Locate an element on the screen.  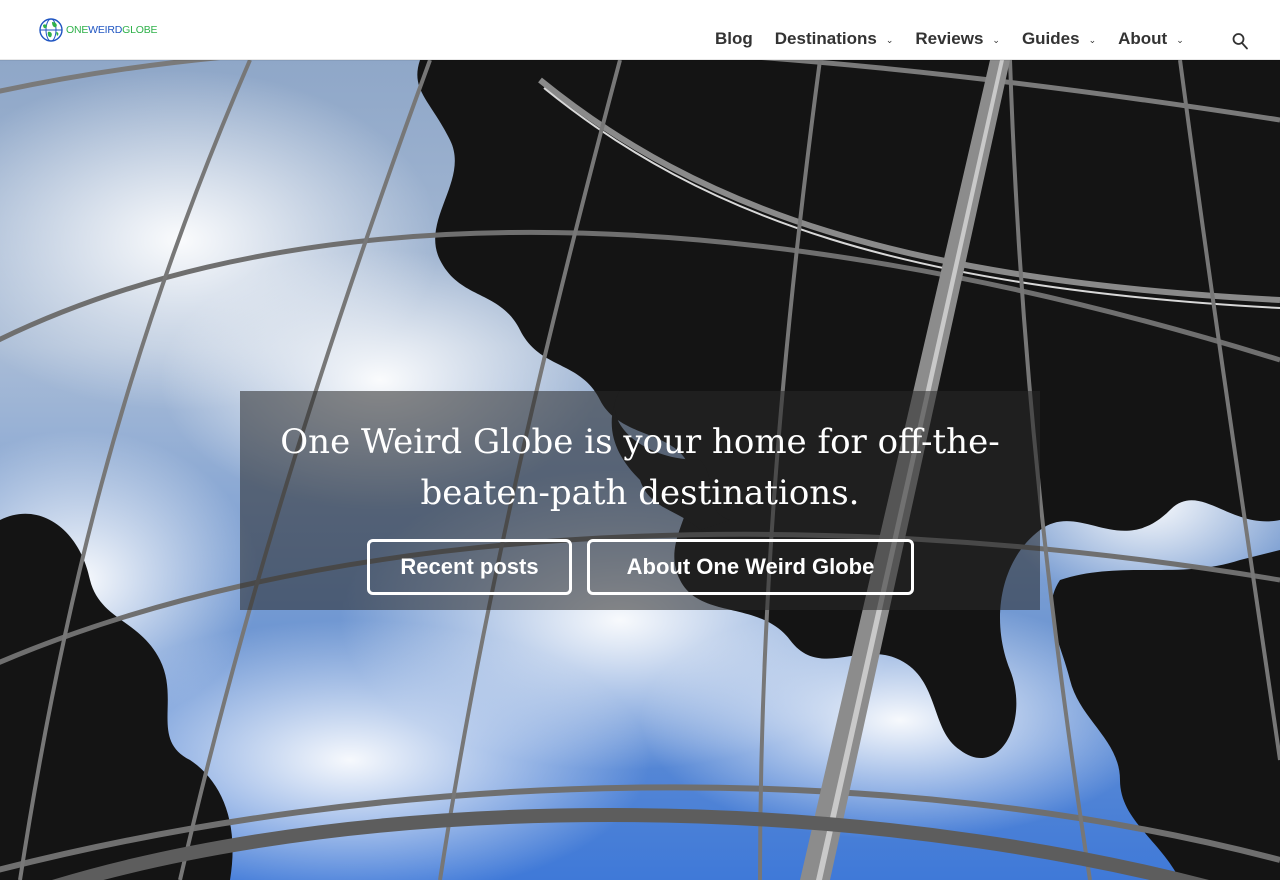
nav-item-label: Blog is located at coordinates (734, 38).